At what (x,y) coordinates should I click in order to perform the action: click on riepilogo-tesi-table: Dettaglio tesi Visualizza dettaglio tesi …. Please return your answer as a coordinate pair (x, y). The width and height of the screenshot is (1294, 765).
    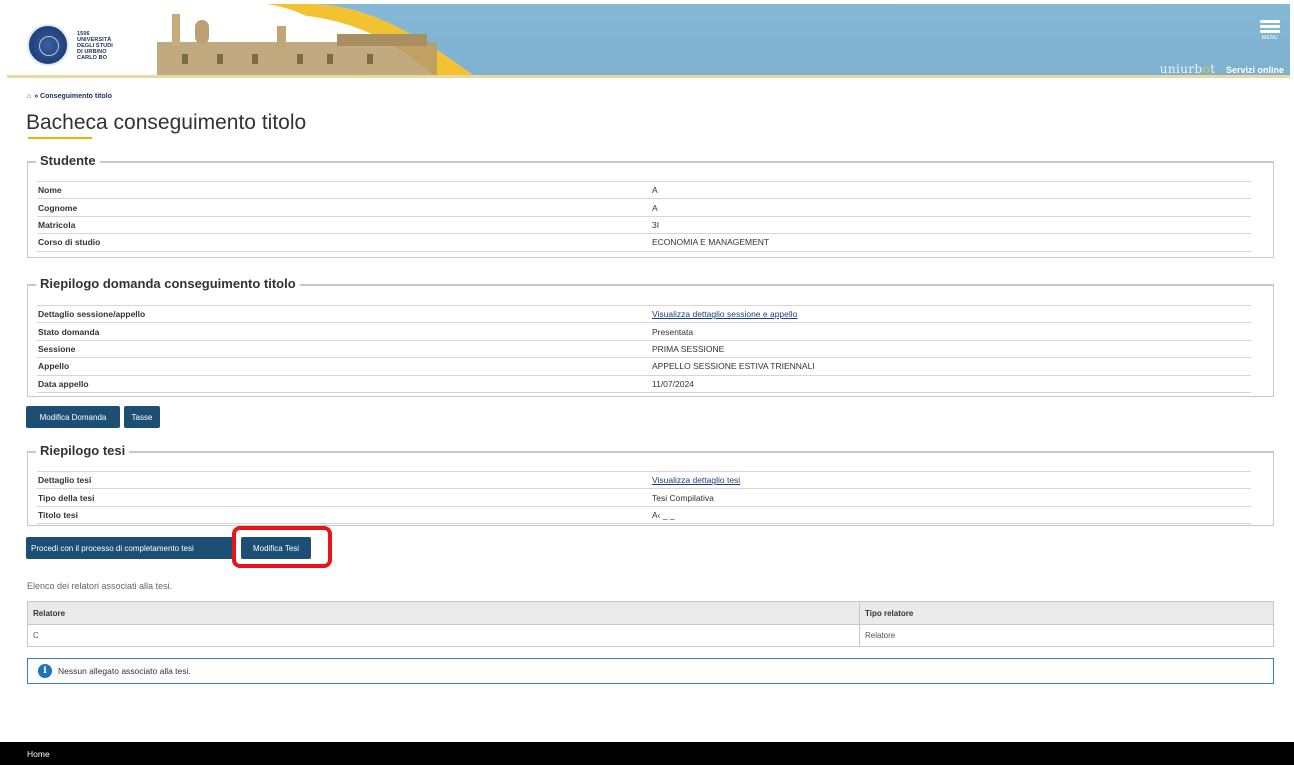
    Looking at the image, I should click on (644, 497).